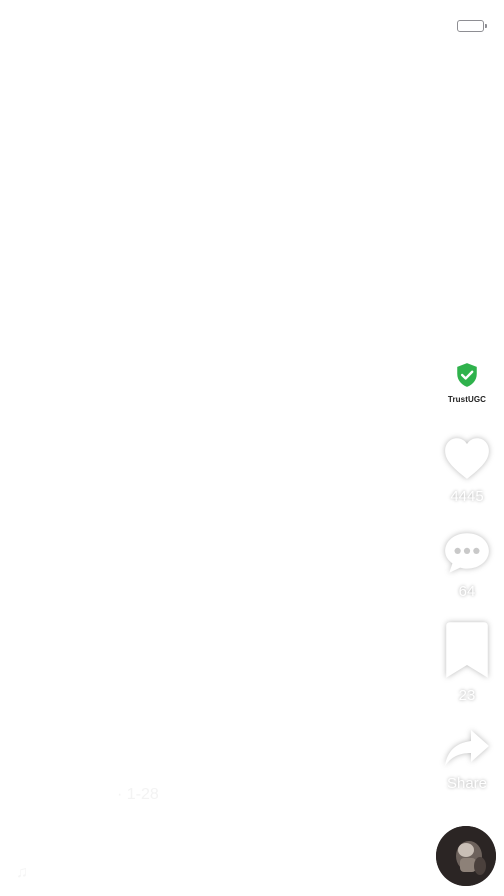 The height and width of the screenshot is (896, 504). What do you see at coordinates (467, 553) in the screenshot?
I see `comment-icon` at bounding box center [467, 553].